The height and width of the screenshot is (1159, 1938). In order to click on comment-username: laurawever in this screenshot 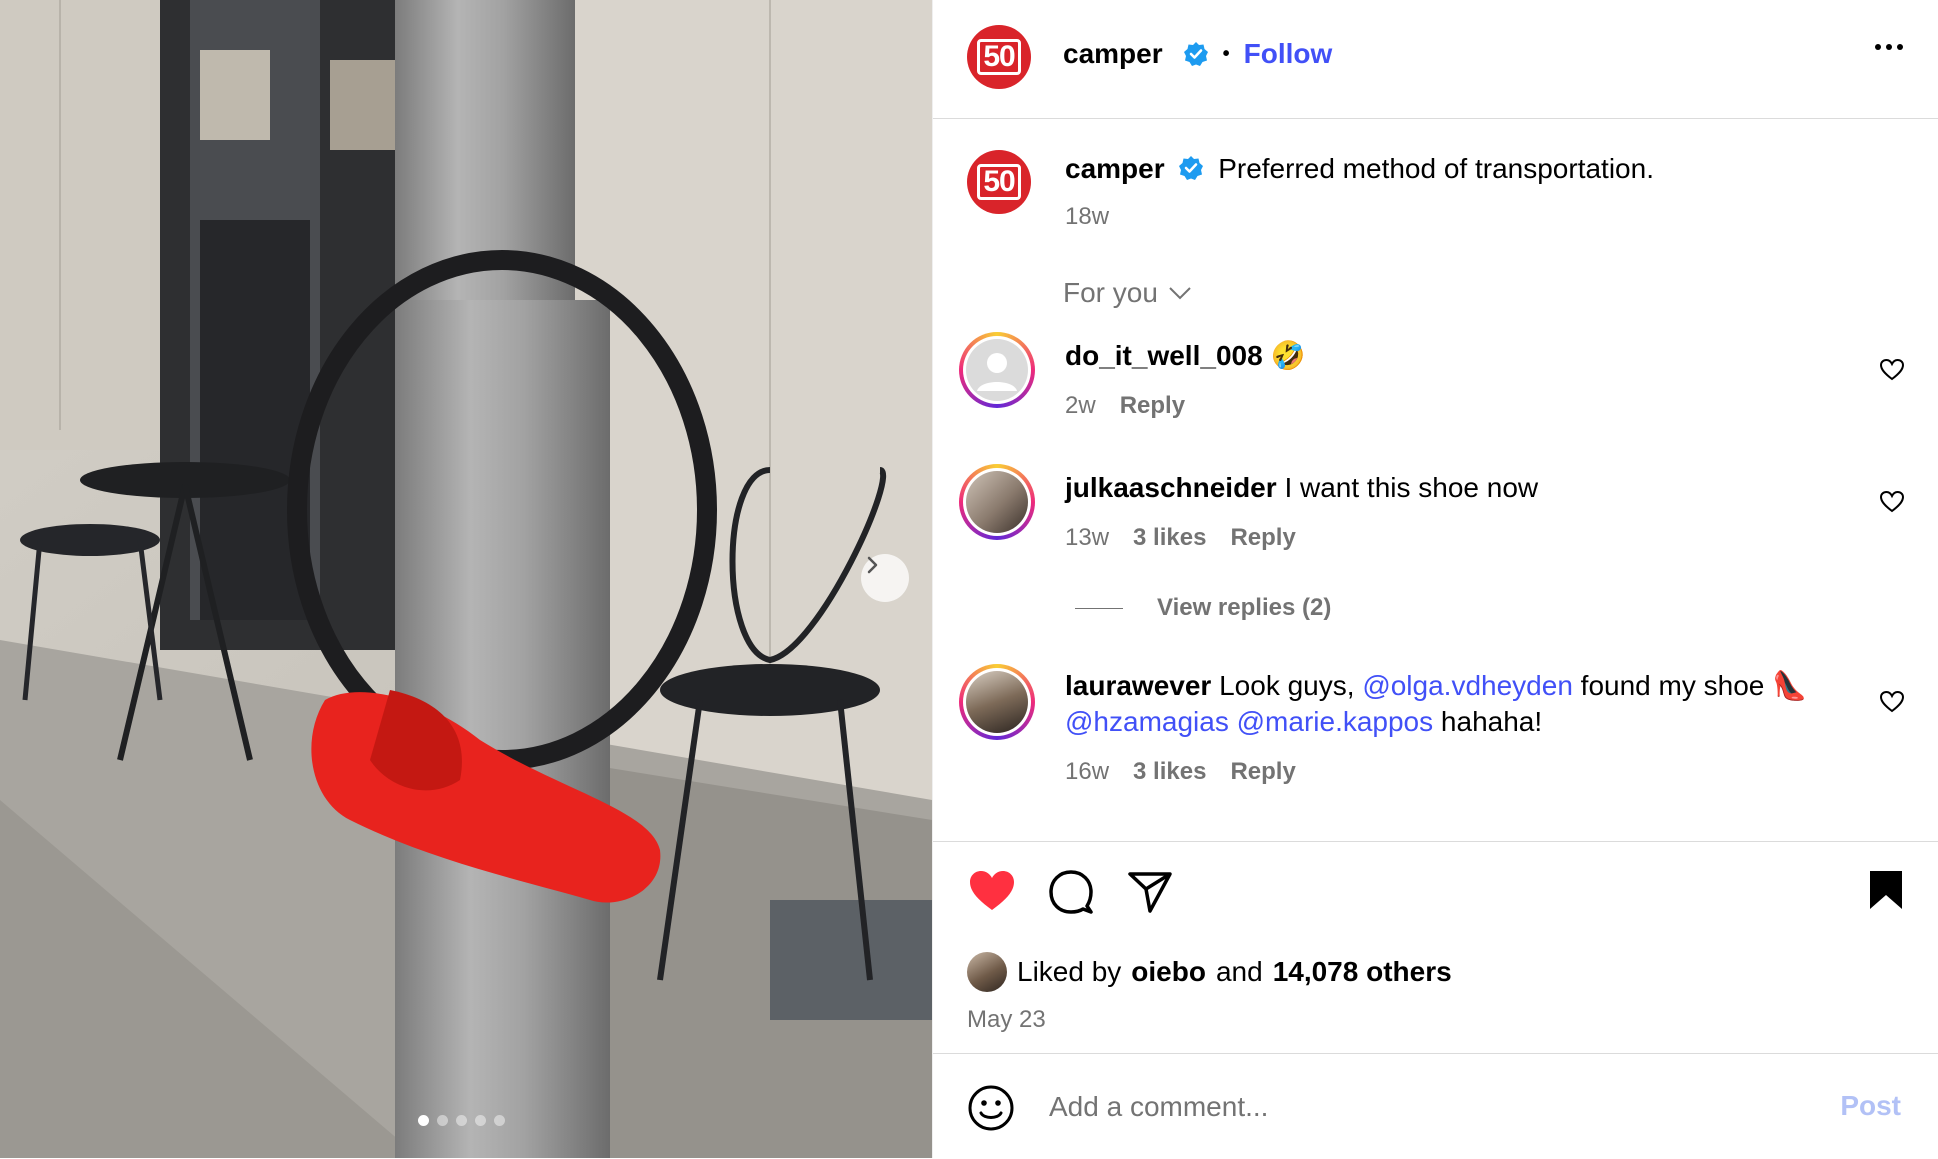, I will do `click(1138, 685)`.